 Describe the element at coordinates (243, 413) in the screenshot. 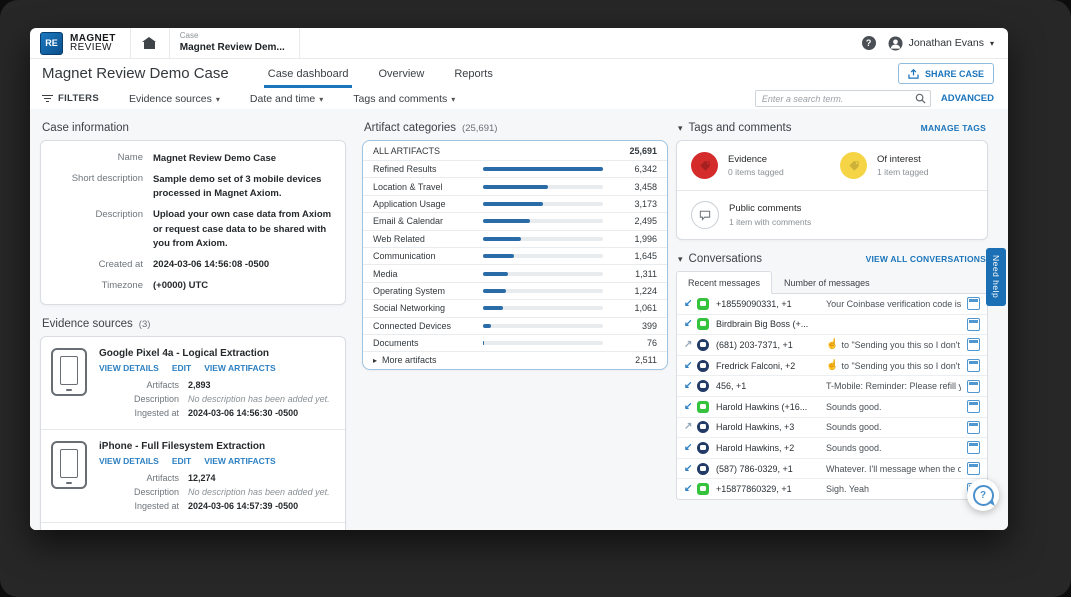

I see `ingested-at: 2024-03-06 14:56:30 -0500` at that location.